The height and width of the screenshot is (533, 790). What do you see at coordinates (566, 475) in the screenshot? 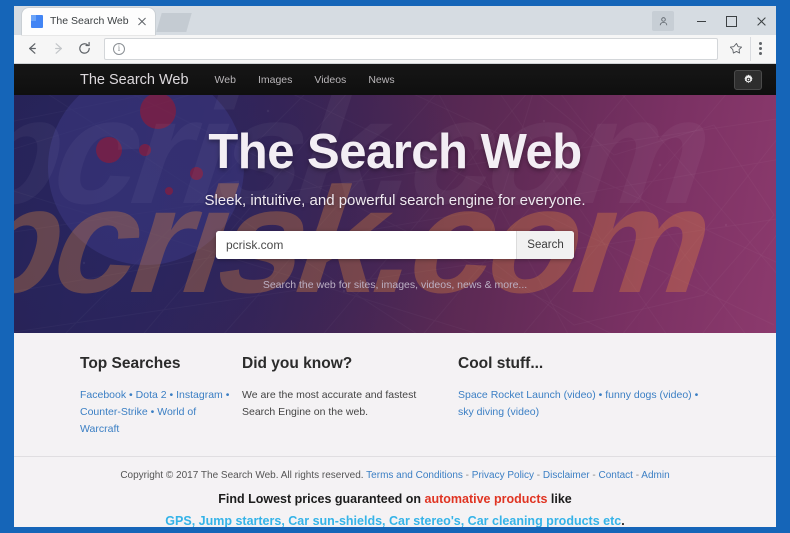
I see `link-disclaimer: Disclaimer` at bounding box center [566, 475].